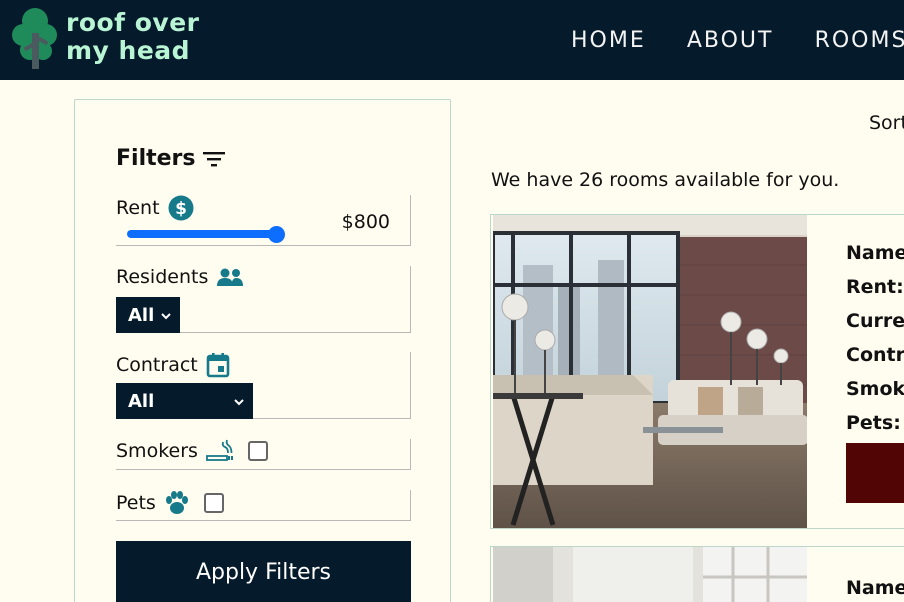 The height and width of the screenshot is (602, 904). What do you see at coordinates (157, 365) in the screenshot?
I see `contract-label: Contract` at bounding box center [157, 365].